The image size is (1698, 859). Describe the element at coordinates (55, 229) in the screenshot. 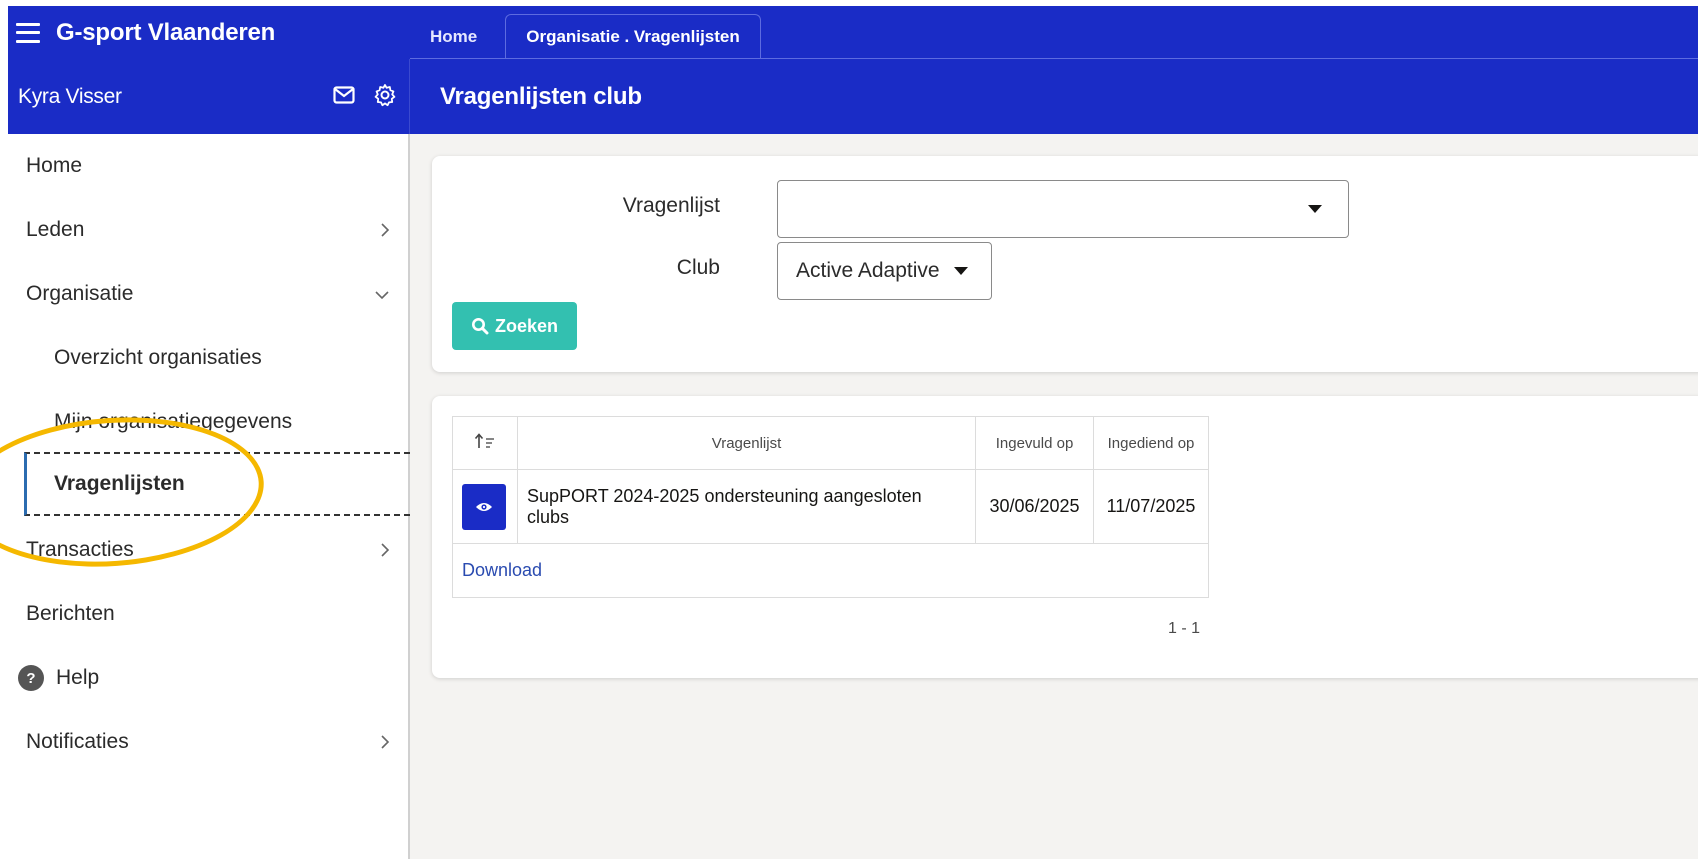

I see `sidebar-item-label: Leden` at that location.